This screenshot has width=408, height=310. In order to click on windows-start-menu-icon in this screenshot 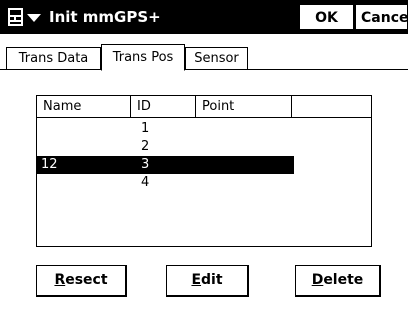, I will do `click(24, 17)`.